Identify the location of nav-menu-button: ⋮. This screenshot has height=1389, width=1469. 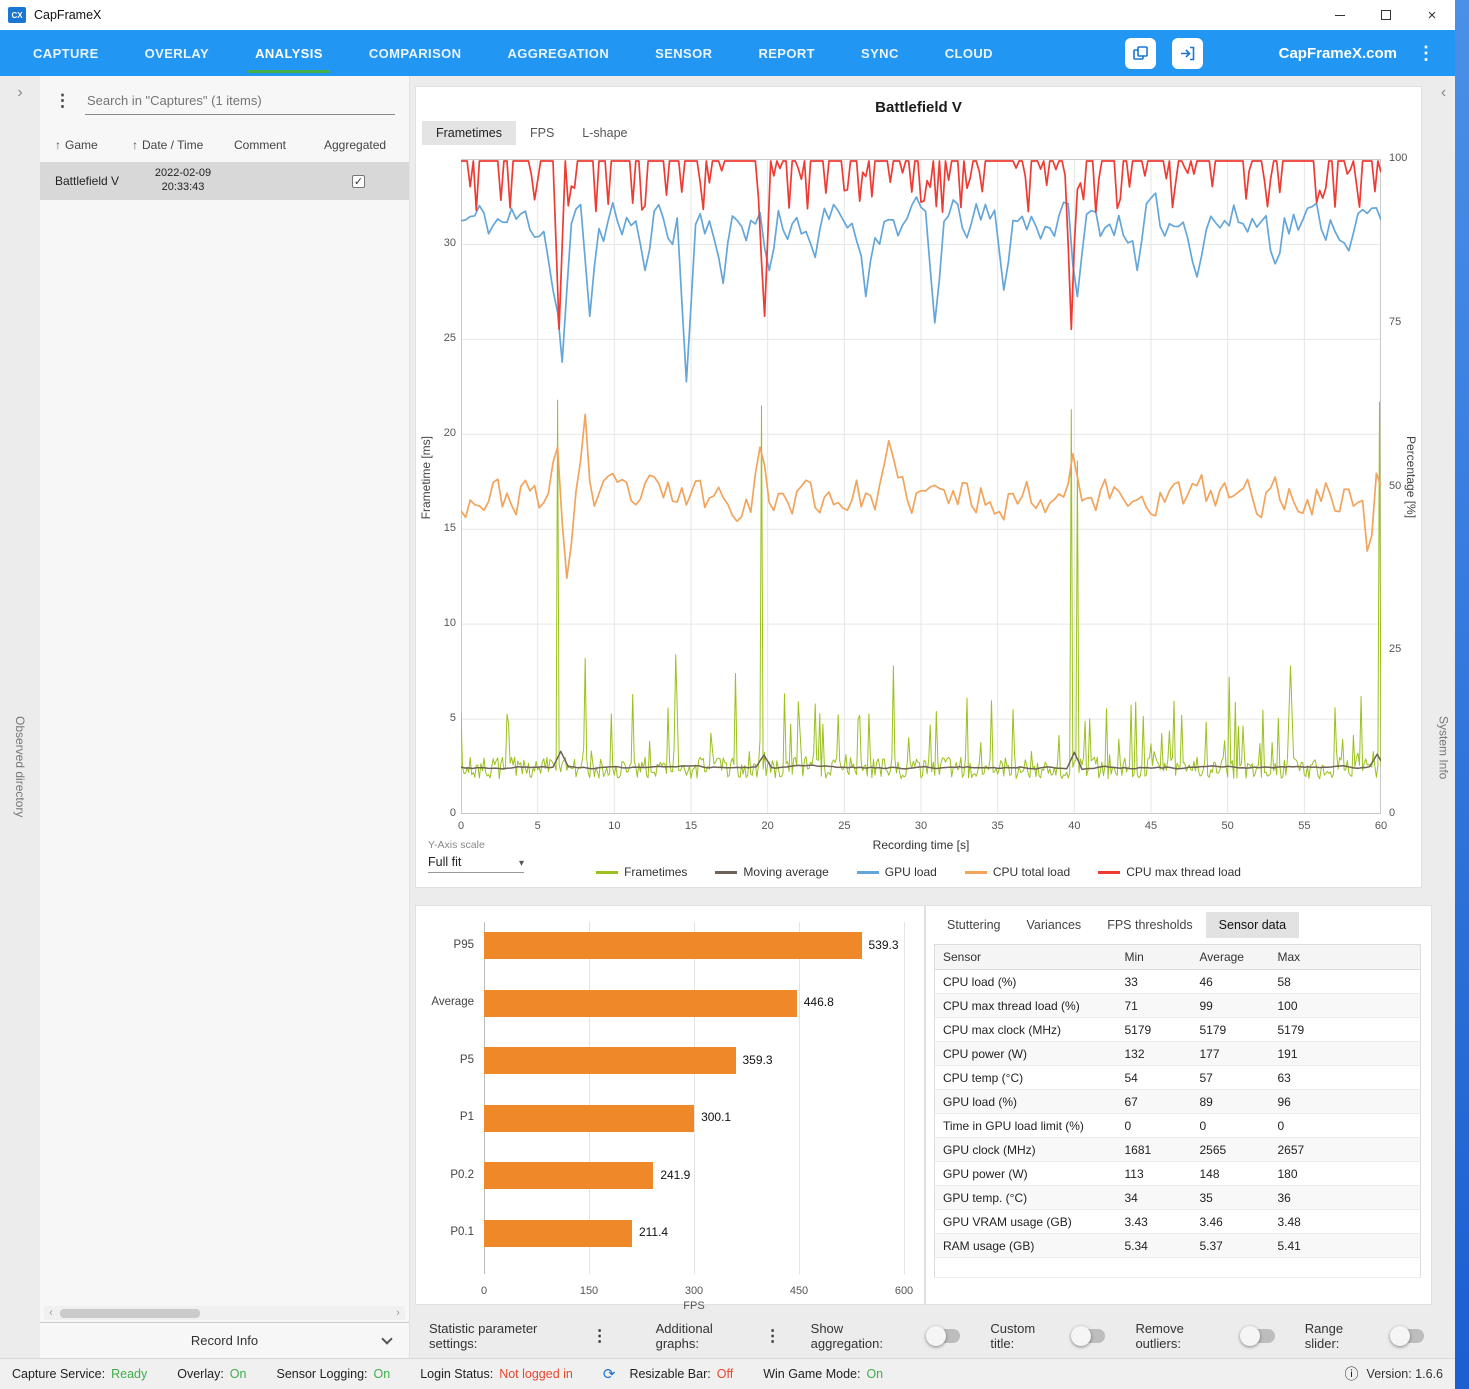
(1426, 53).